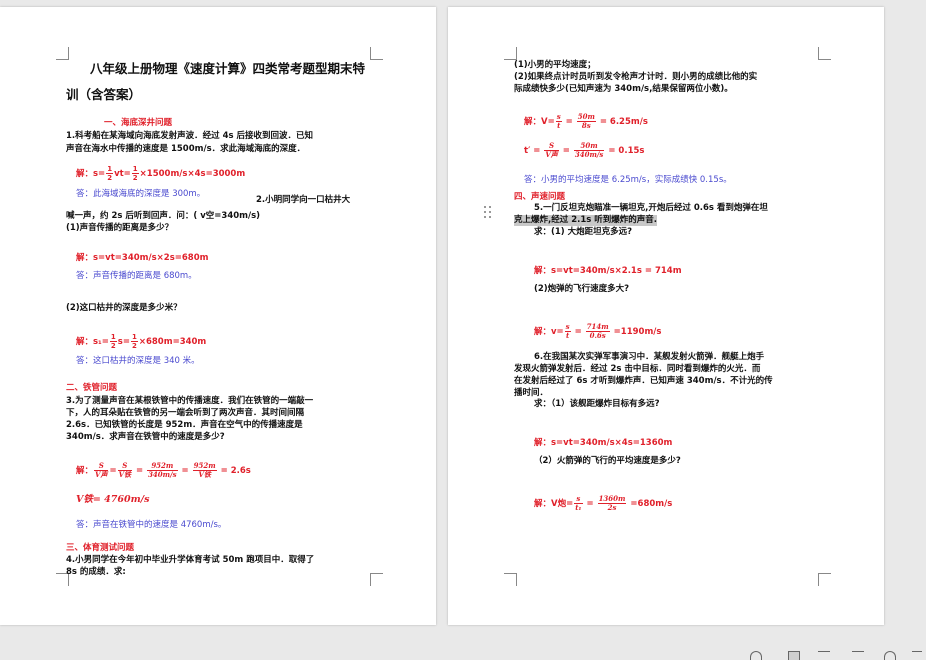 This screenshot has height=660, width=926. I want to click on question-text: 340m/s．求声音在铁管中的速度是多少?, so click(145, 437).